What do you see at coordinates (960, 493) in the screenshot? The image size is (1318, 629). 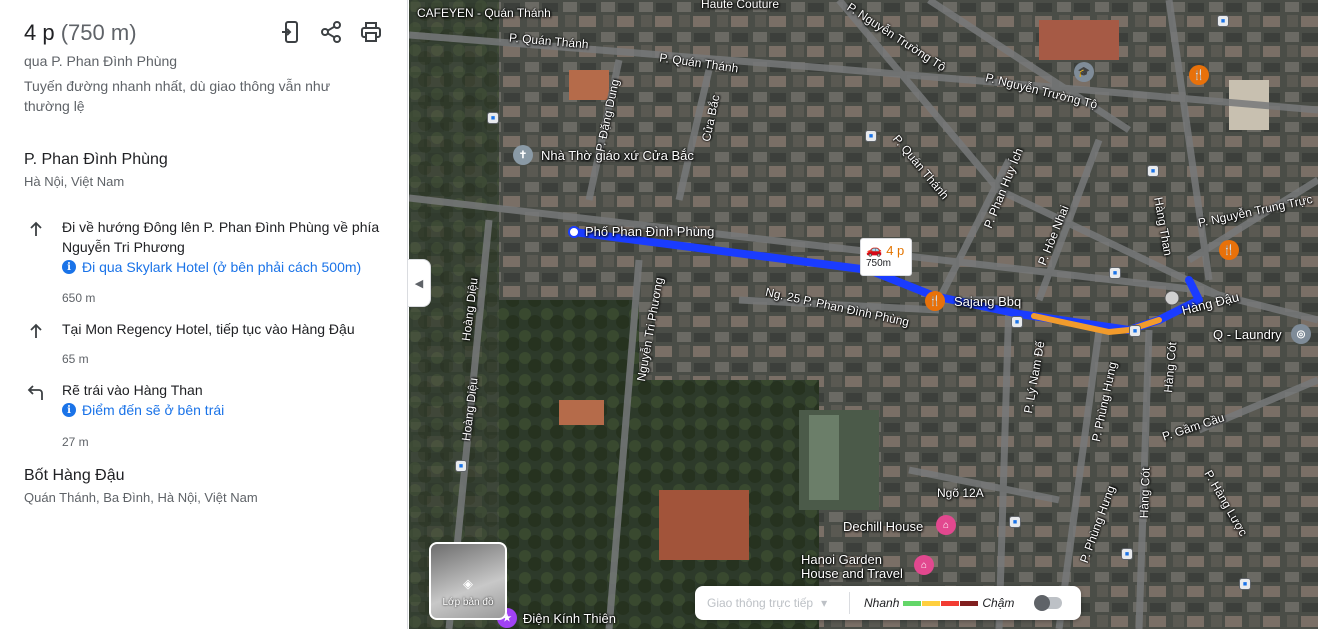 I see `street-label: Ngõ 12A` at bounding box center [960, 493].